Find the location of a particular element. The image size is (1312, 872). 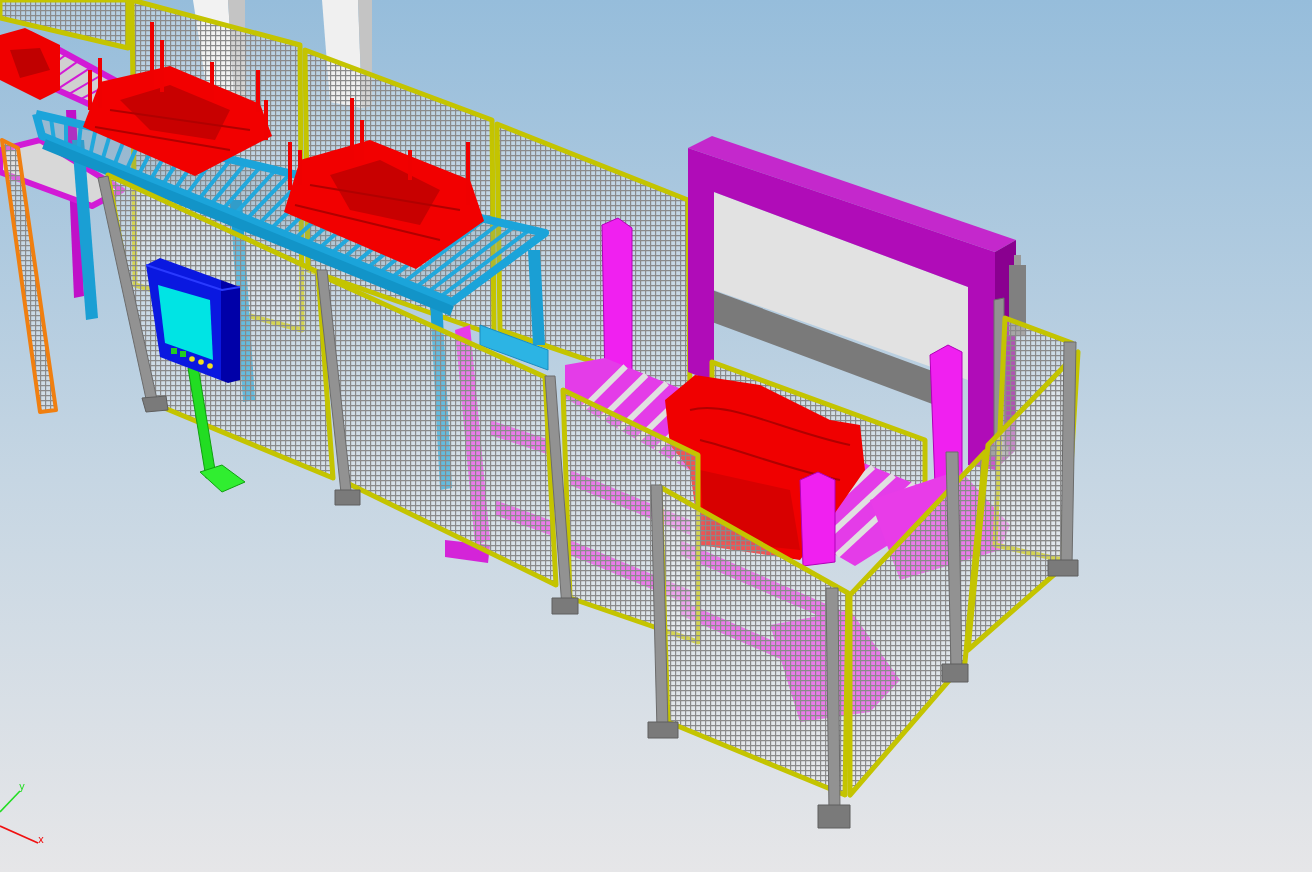

conveyor-section is located at coordinates (514, 347).